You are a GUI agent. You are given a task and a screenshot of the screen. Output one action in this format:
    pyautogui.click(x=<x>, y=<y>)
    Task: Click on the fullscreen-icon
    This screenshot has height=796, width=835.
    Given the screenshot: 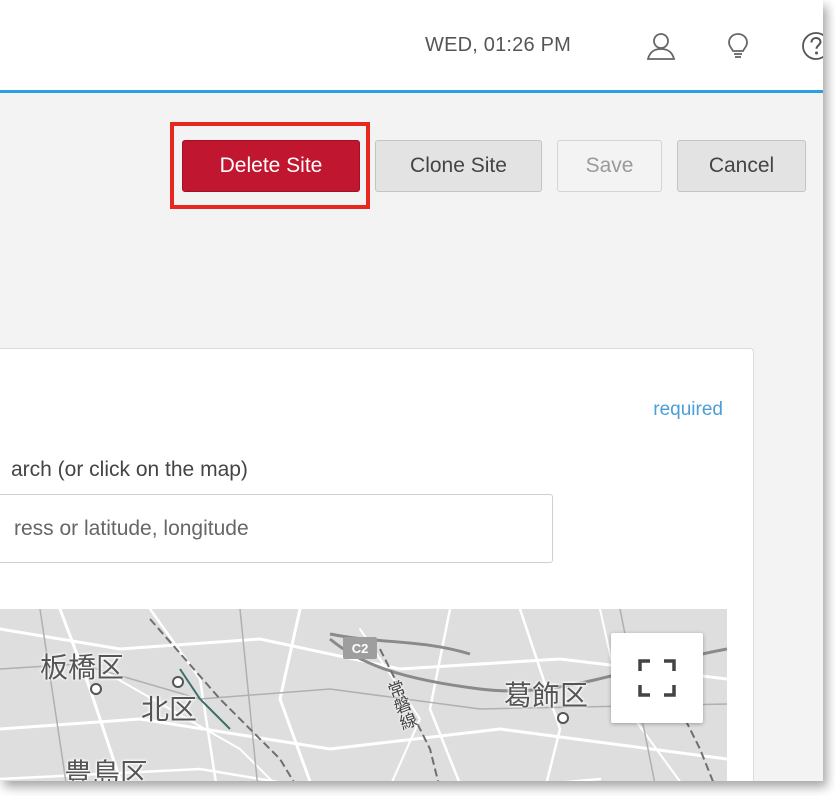 What is the action you would take?
    pyautogui.click(x=657, y=678)
    